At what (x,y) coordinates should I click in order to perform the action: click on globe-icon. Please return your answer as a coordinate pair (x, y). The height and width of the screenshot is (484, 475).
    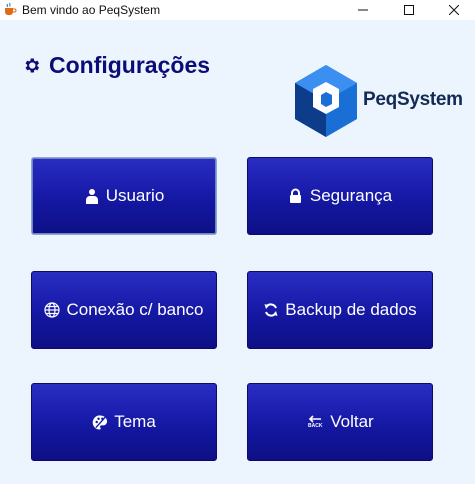
    Looking at the image, I should click on (52, 310).